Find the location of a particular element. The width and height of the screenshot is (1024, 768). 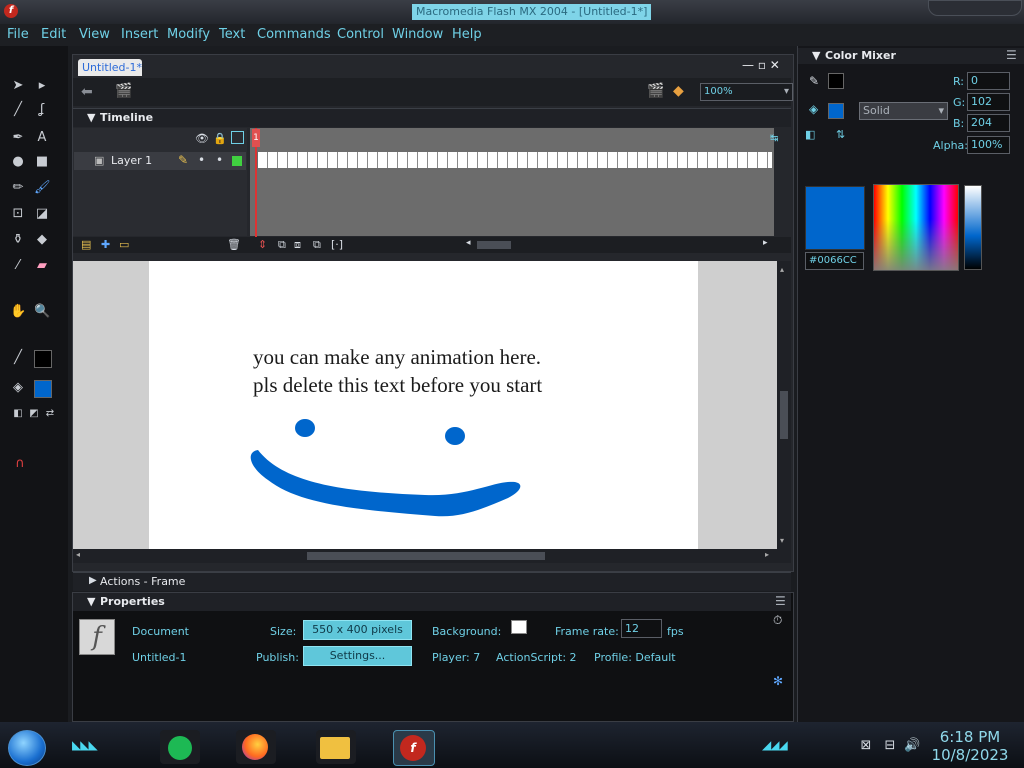

insert-folder-icon: ▭ is located at coordinates (124, 244).